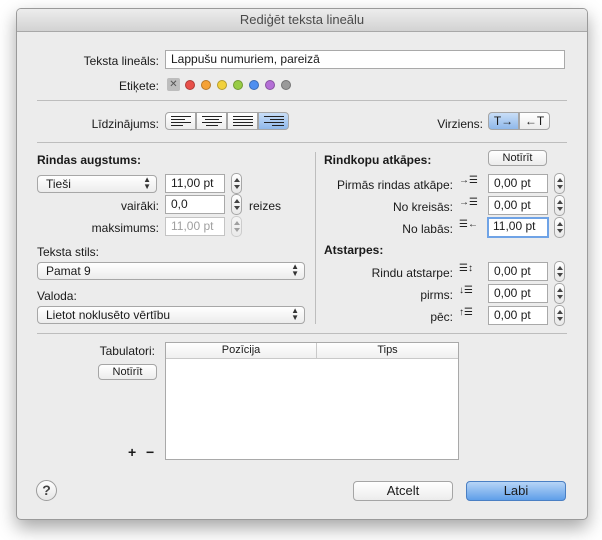  I want to click on multiple-unit: reizes, so click(265, 206).